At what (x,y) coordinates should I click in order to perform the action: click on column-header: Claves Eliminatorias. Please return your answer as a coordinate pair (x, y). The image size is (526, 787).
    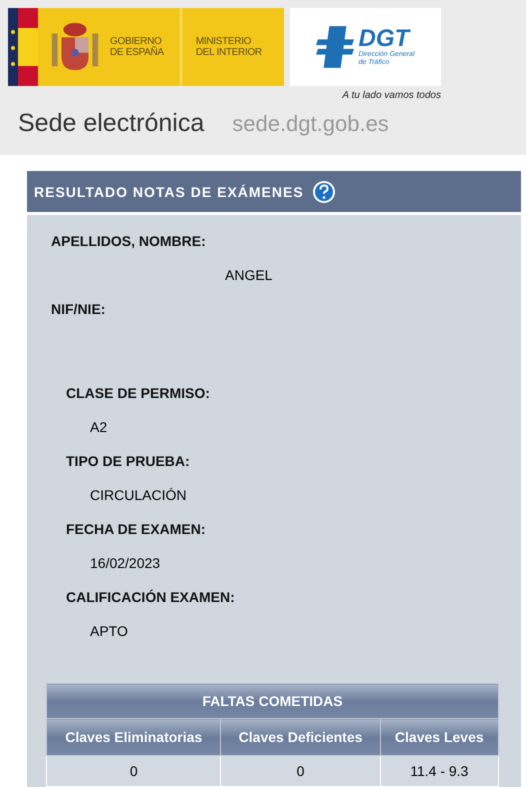
    Looking at the image, I should click on (133, 737).